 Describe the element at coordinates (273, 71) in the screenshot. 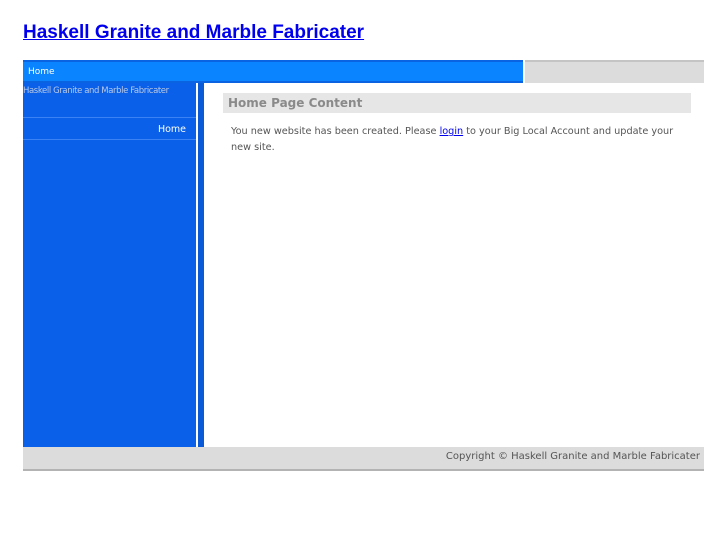

I see `top-navigation-bar: Home` at that location.